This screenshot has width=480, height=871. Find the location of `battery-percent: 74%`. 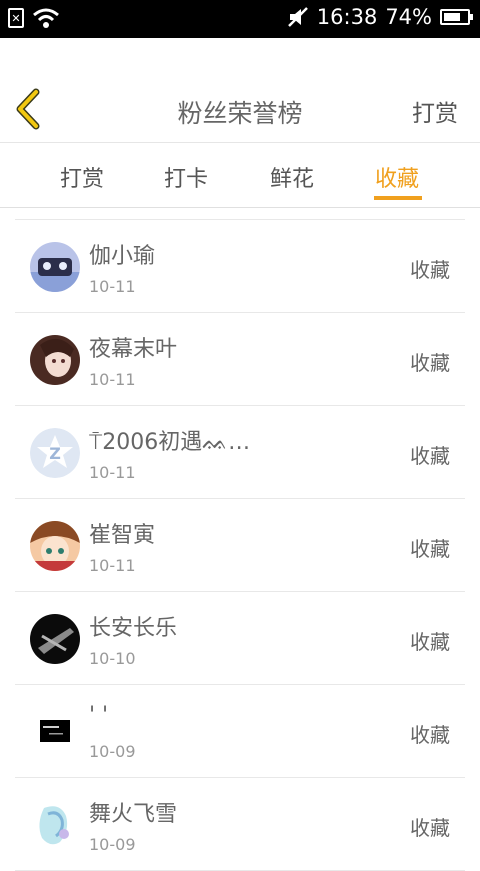

battery-percent: 74% is located at coordinates (408, 17).